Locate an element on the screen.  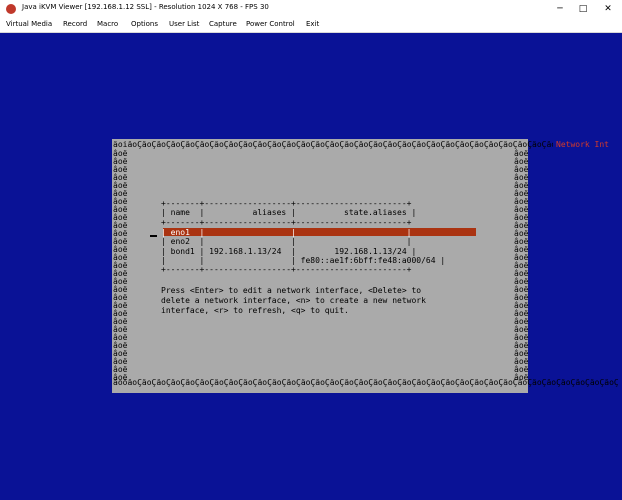
java-app-icon is located at coordinates (11, 9).